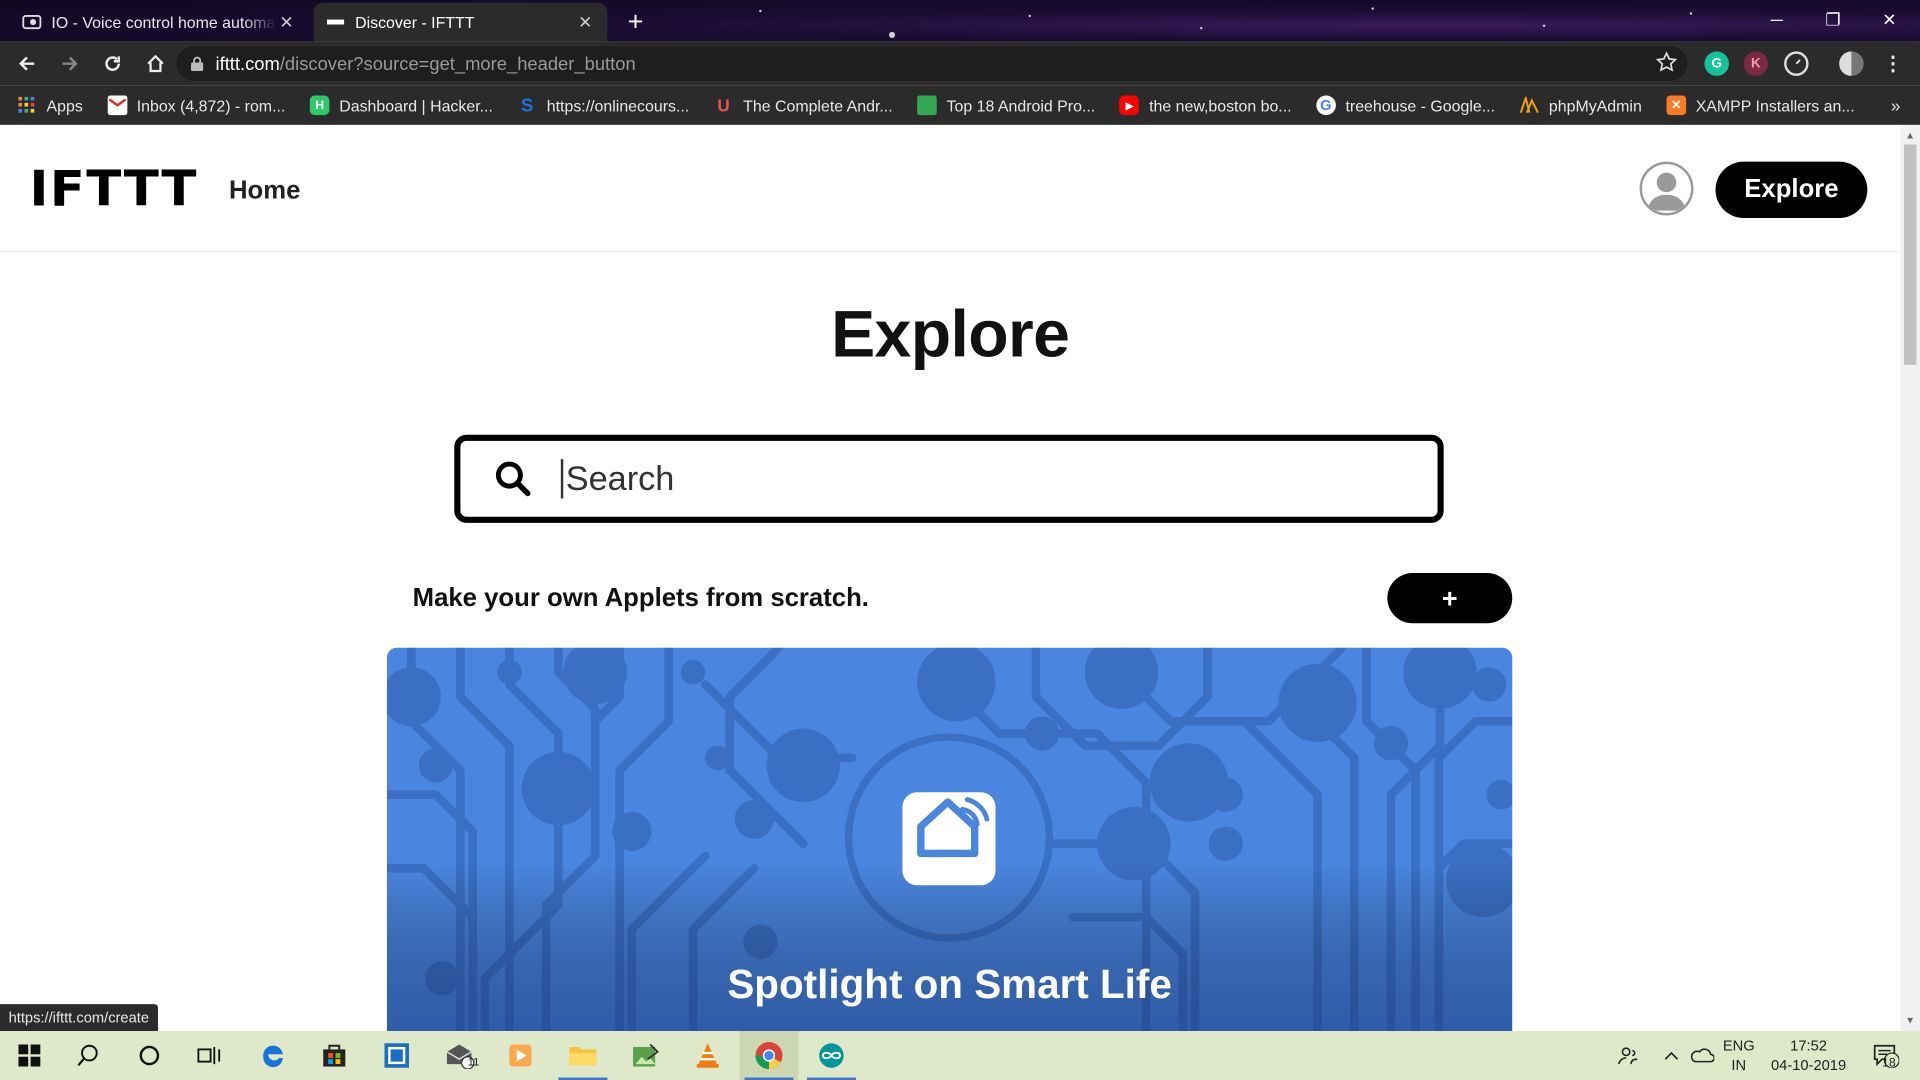 This screenshot has height=1080, width=1920. I want to click on bookmark-apps: Apps, so click(50, 106).